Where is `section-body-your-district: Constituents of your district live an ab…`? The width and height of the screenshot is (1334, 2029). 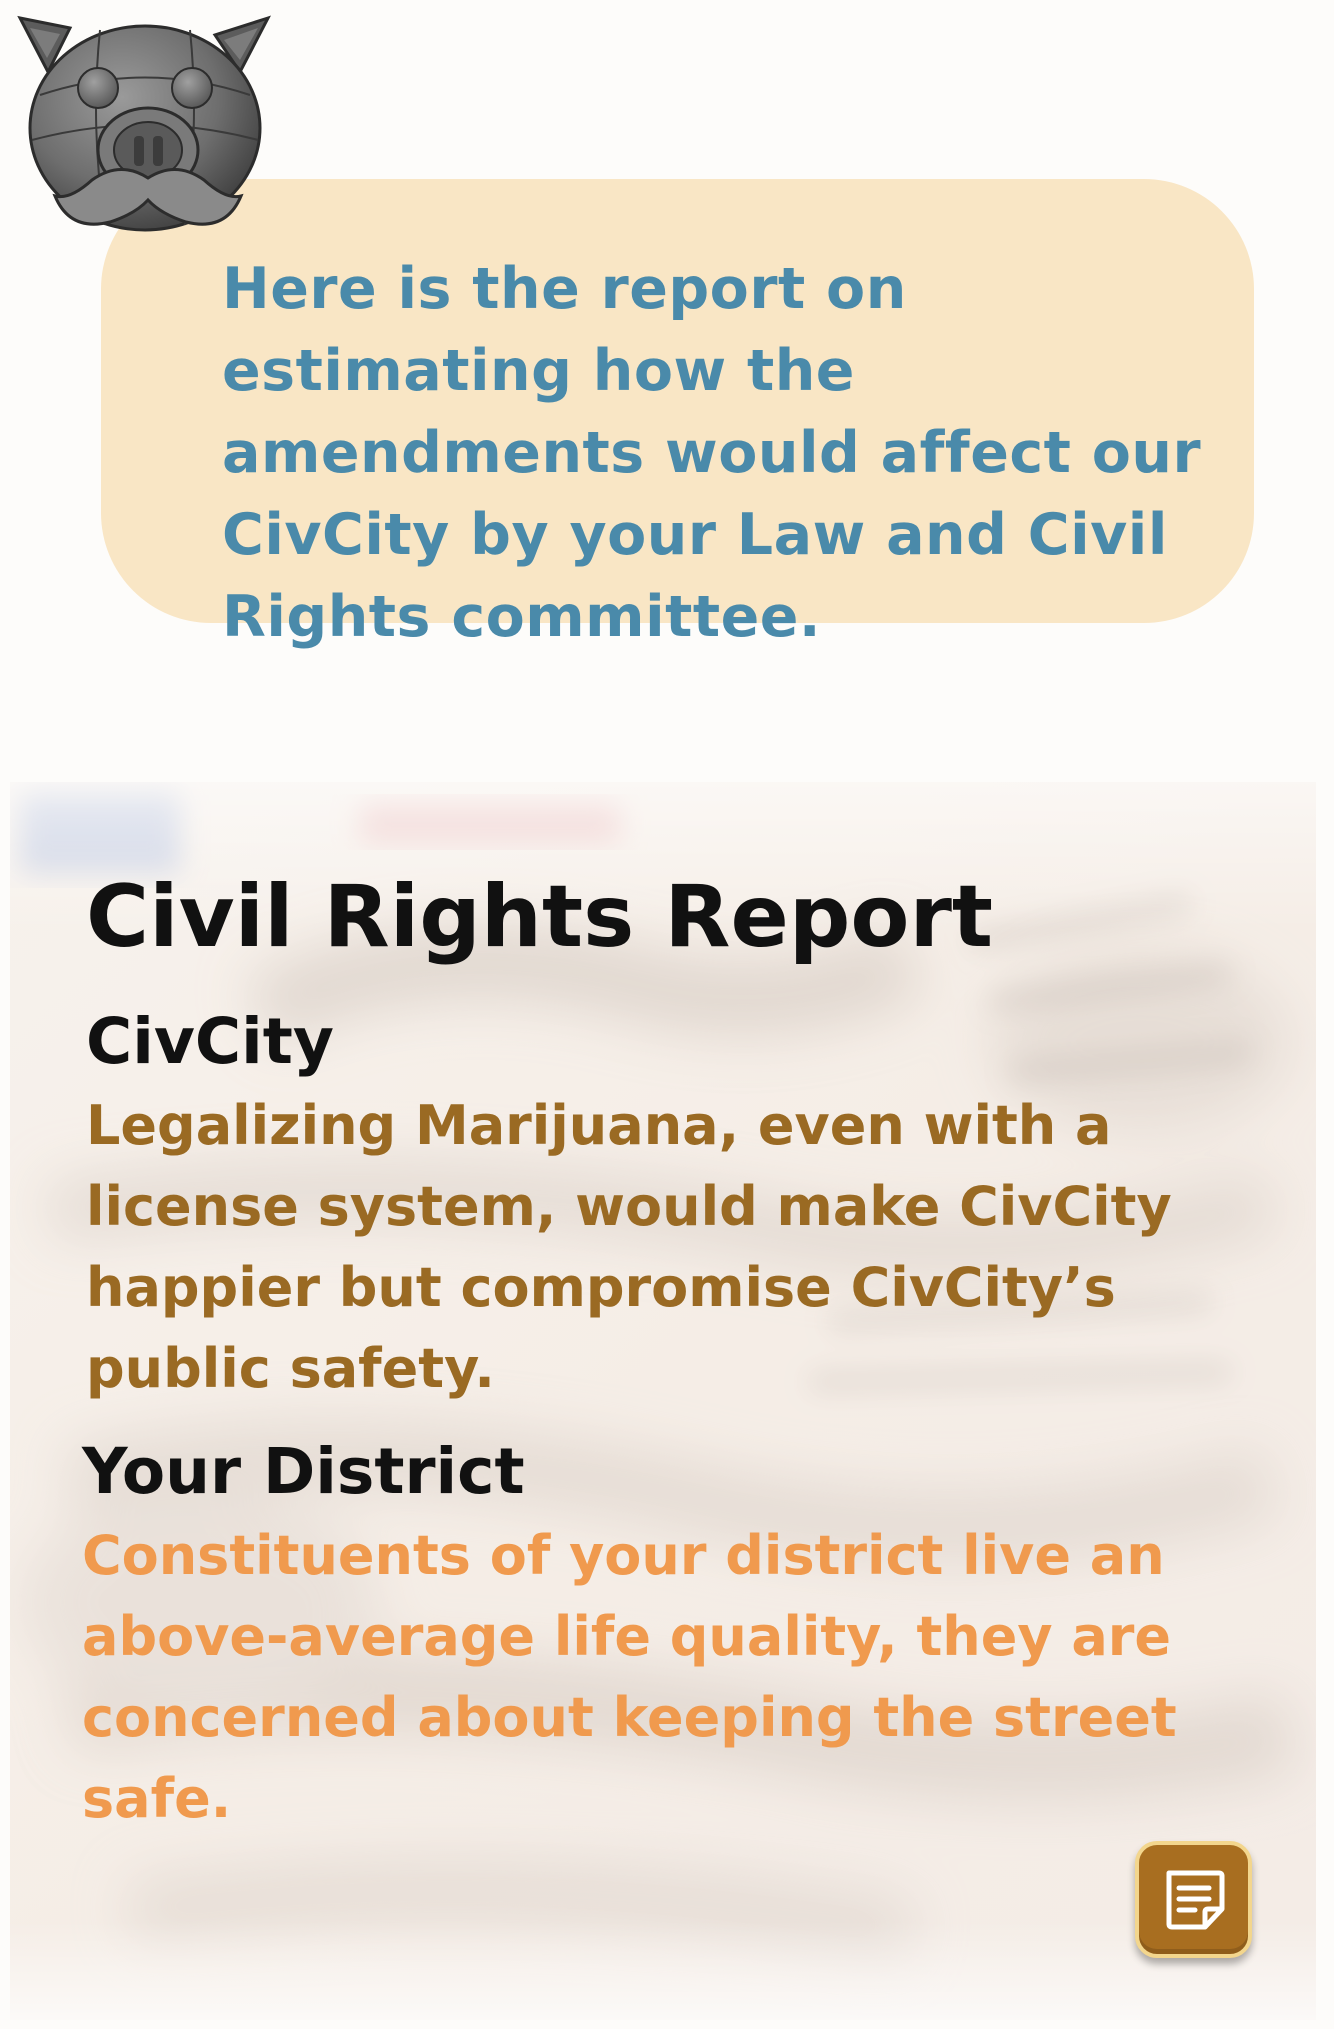
section-body-your-district: Constituents of your district live an ab… is located at coordinates (629, 1677).